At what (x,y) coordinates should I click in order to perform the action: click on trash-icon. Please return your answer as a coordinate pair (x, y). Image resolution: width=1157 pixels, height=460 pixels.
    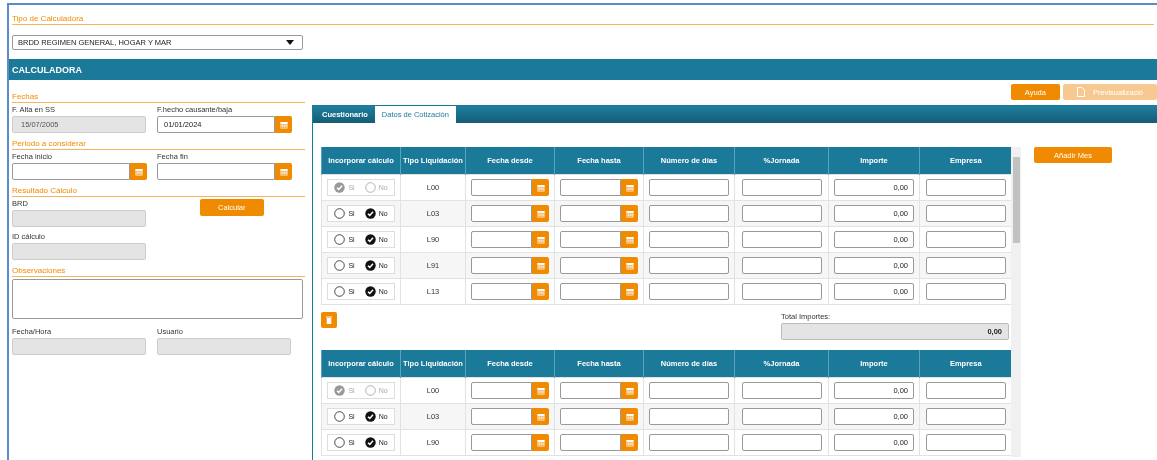
    Looking at the image, I should click on (329, 320).